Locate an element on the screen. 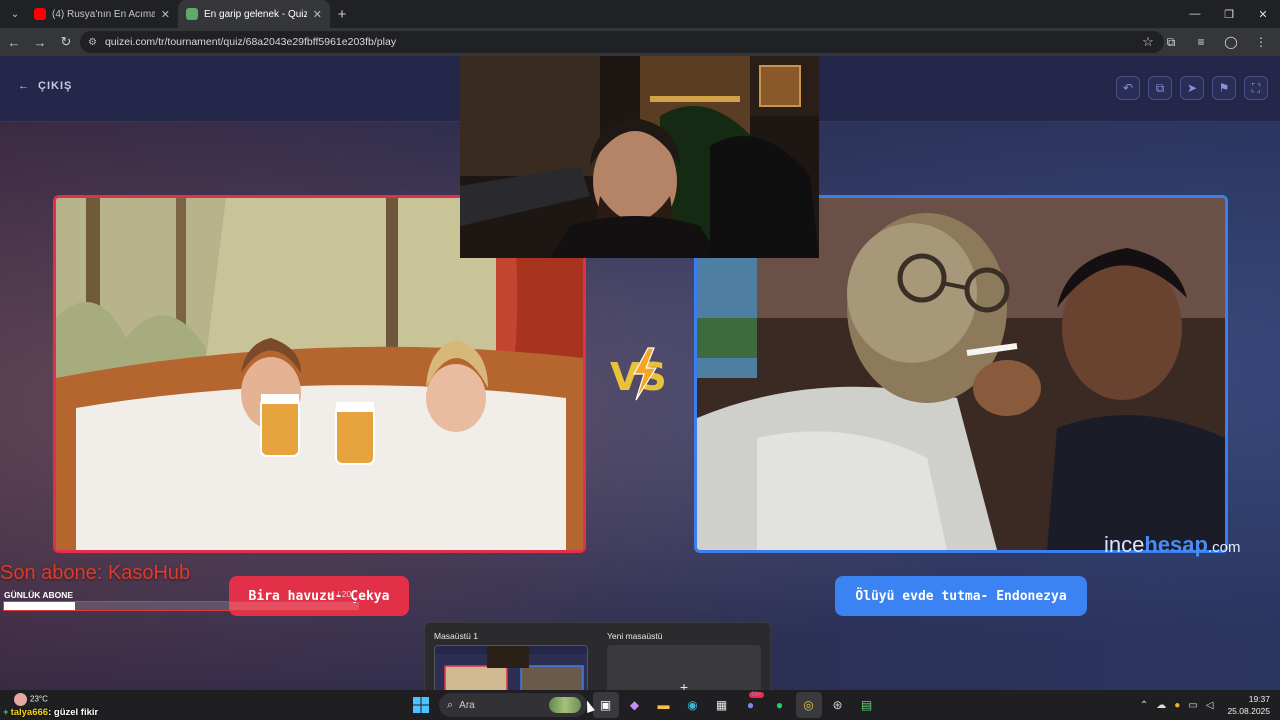 The width and height of the screenshot is (1280, 720). tab-title: En garip gelenek - Quizei is located at coordinates (255, 14).